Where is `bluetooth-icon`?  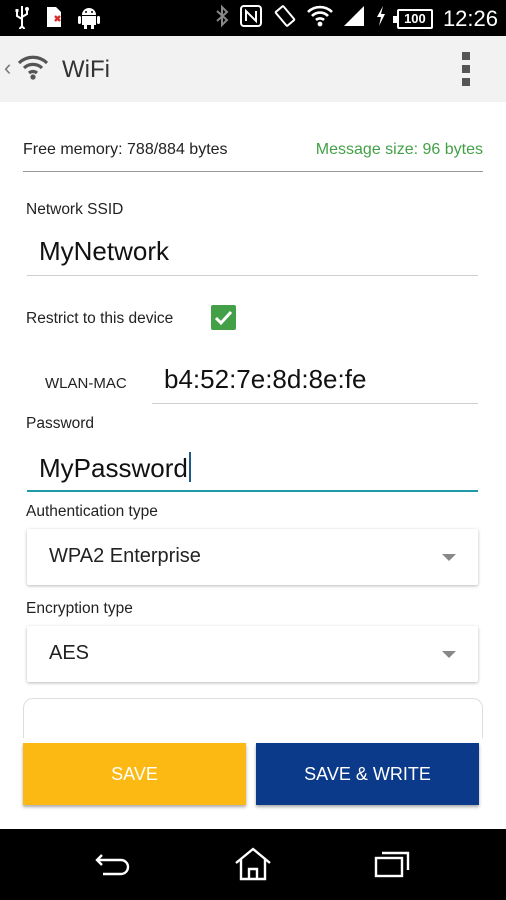
bluetooth-icon is located at coordinates (222, 18).